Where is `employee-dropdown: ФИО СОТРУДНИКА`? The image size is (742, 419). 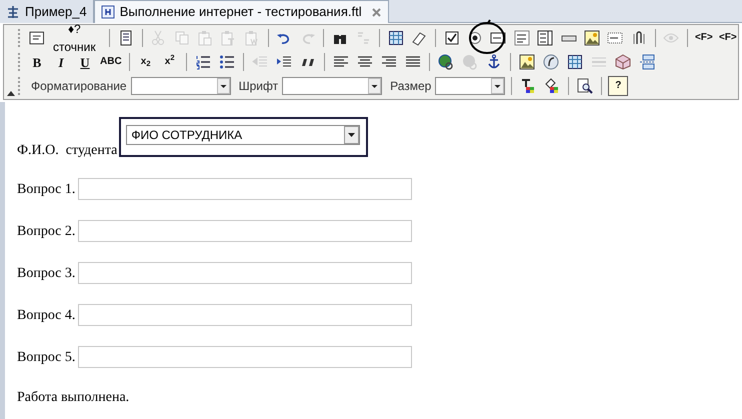 employee-dropdown: ФИО СОТРУДНИКА is located at coordinates (243, 135).